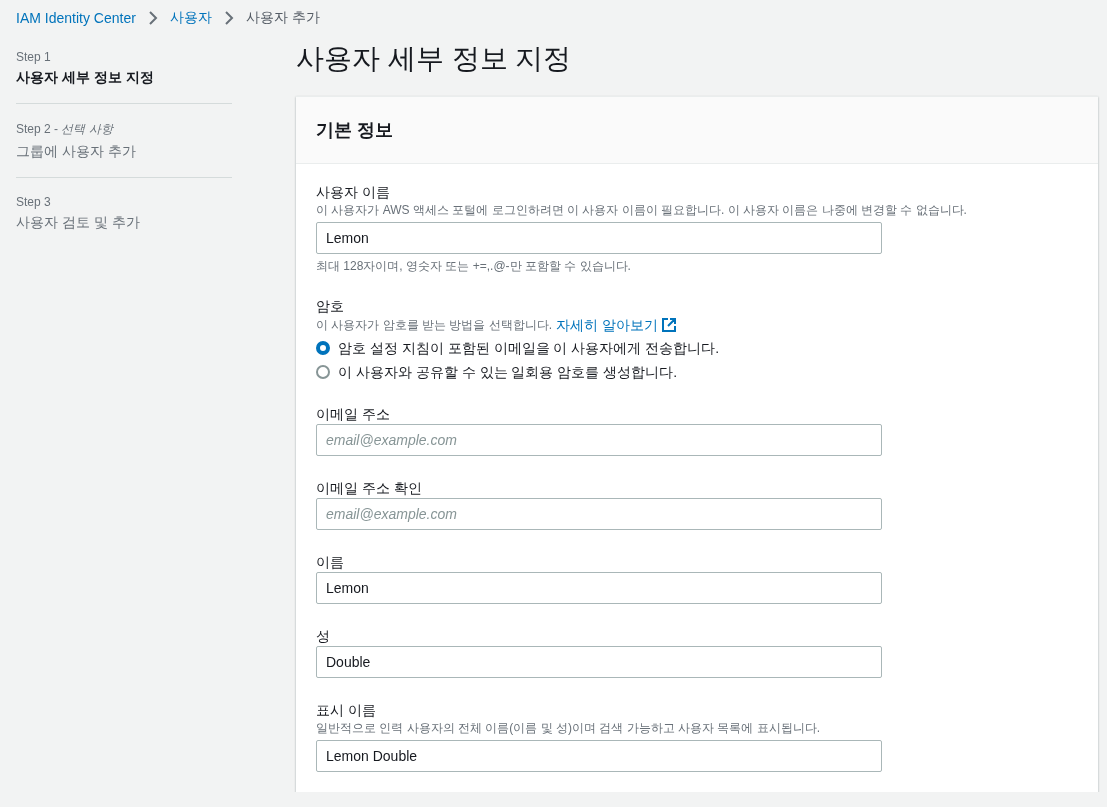  What do you see at coordinates (434, 325) in the screenshot?
I see `field-description: 이 사용자가 암호를 받는 방법을 선택합니다.` at bounding box center [434, 325].